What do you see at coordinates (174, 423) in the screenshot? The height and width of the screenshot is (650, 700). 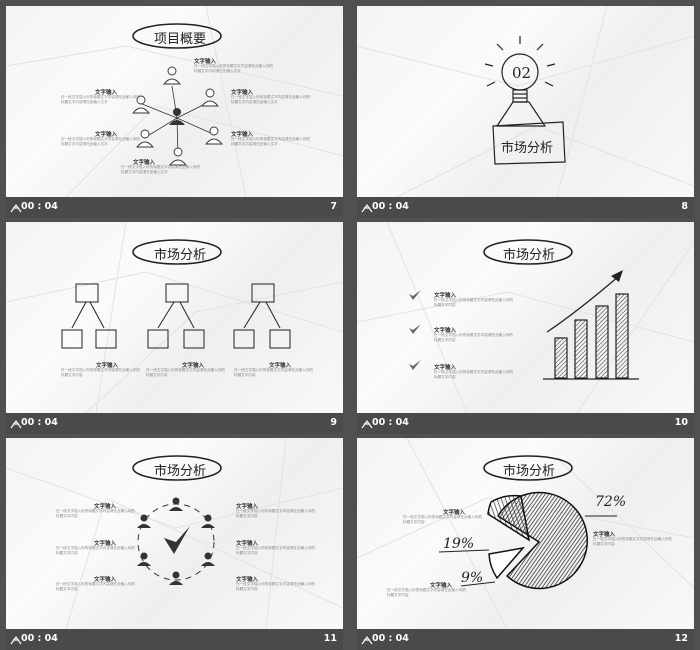 I see `slide-footer: 00 : 04 9` at bounding box center [174, 423].